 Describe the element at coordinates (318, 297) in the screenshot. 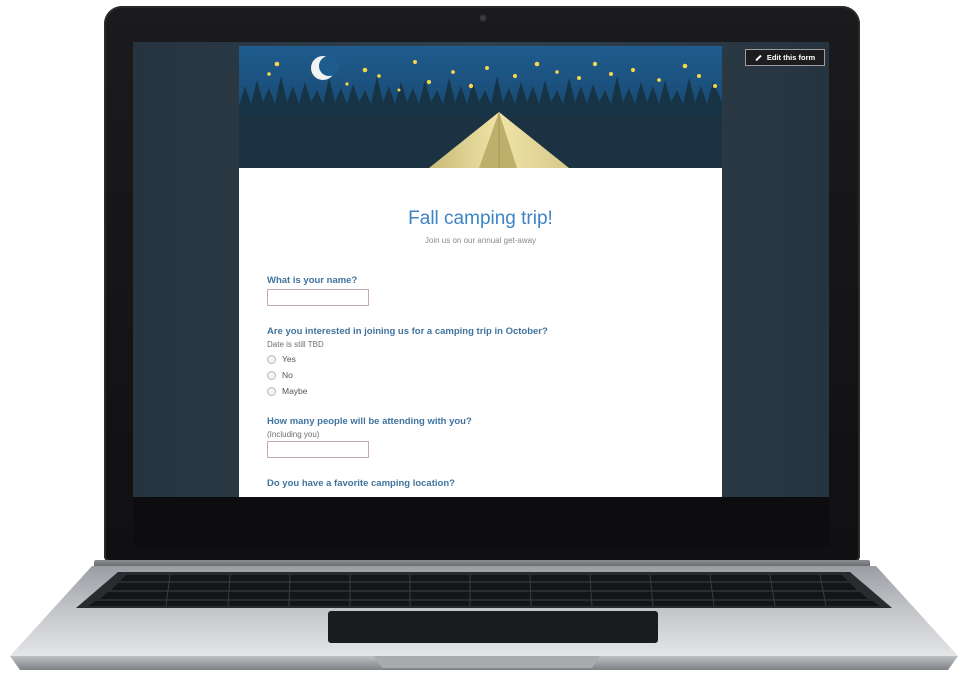

I see `name-input` at that location.